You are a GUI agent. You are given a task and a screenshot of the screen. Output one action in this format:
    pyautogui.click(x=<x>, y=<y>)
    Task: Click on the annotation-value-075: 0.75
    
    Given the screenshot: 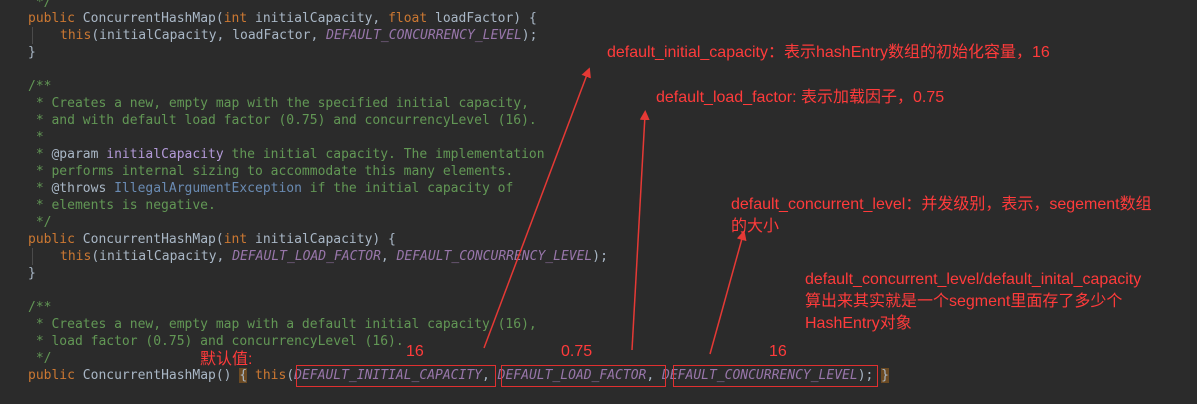 What is the action you would take?
    pyautogui.click(x=577, y=351)
    